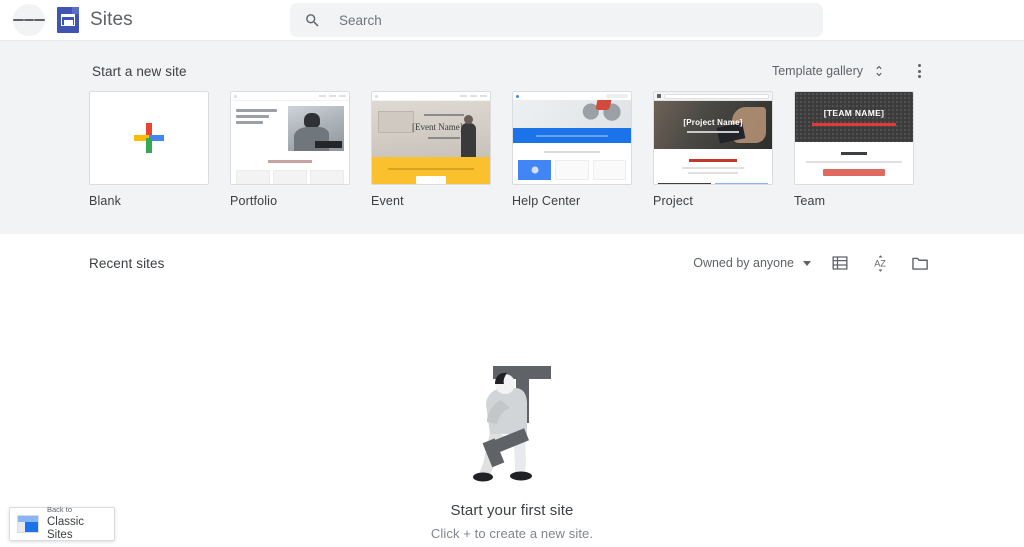 The width and height of the screenshot is (1024, 547). Describe the element at coordinates (512, 424) in the screenshot. I see `person-carrying-letter-t-illustration` at that location.